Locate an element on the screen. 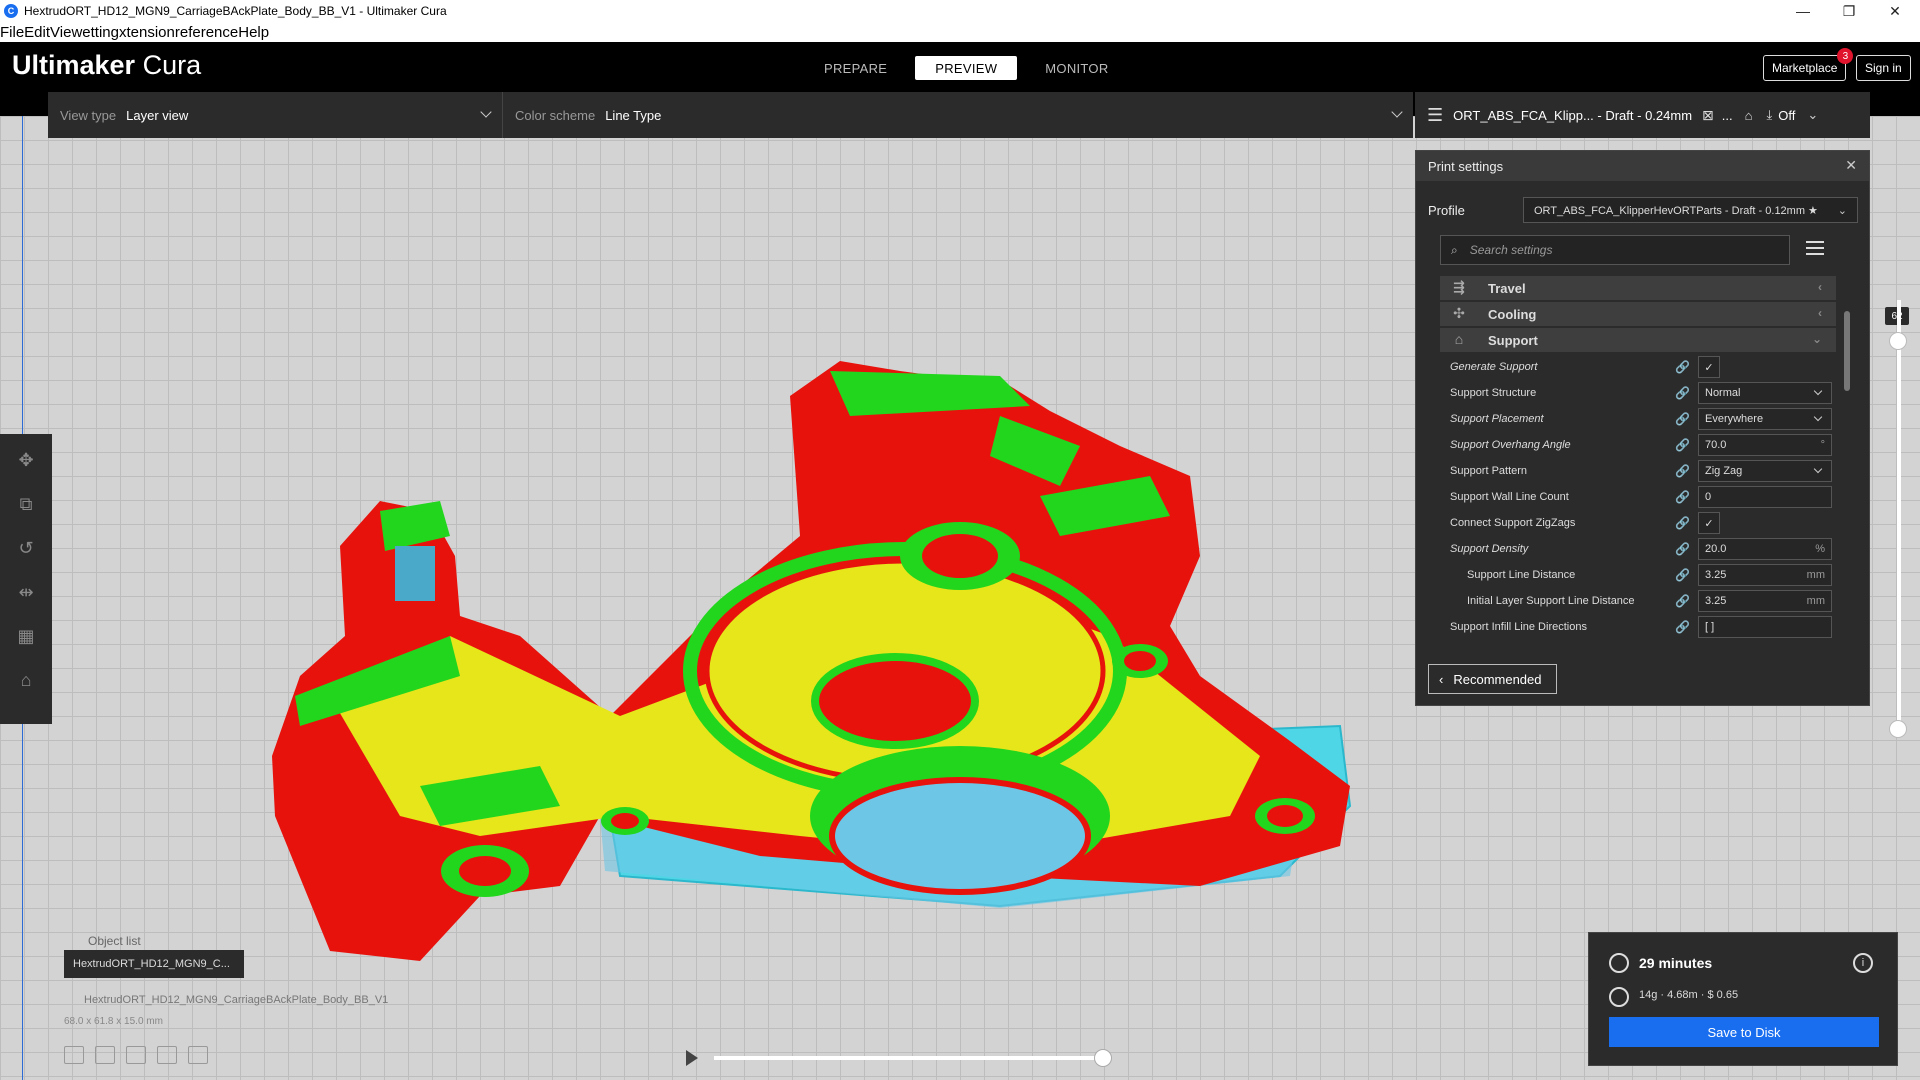 The height and width of the screenshot is (1080, 1920). view-right-icon is located at coordinates (198, 1055).